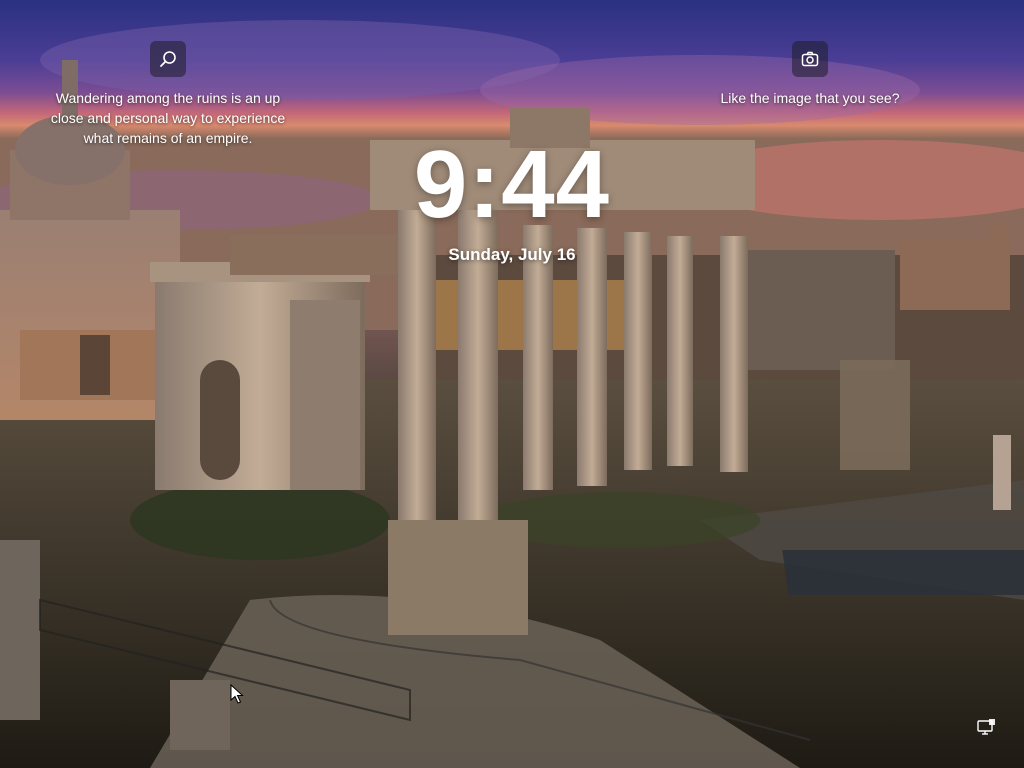 The height and width of the screenshot is (768, 1024). What do you see at coordinates (810, 98) in the screenshot?
I see `like-image-prompt: Like the image that you see?` at bounding box center [810, 98].